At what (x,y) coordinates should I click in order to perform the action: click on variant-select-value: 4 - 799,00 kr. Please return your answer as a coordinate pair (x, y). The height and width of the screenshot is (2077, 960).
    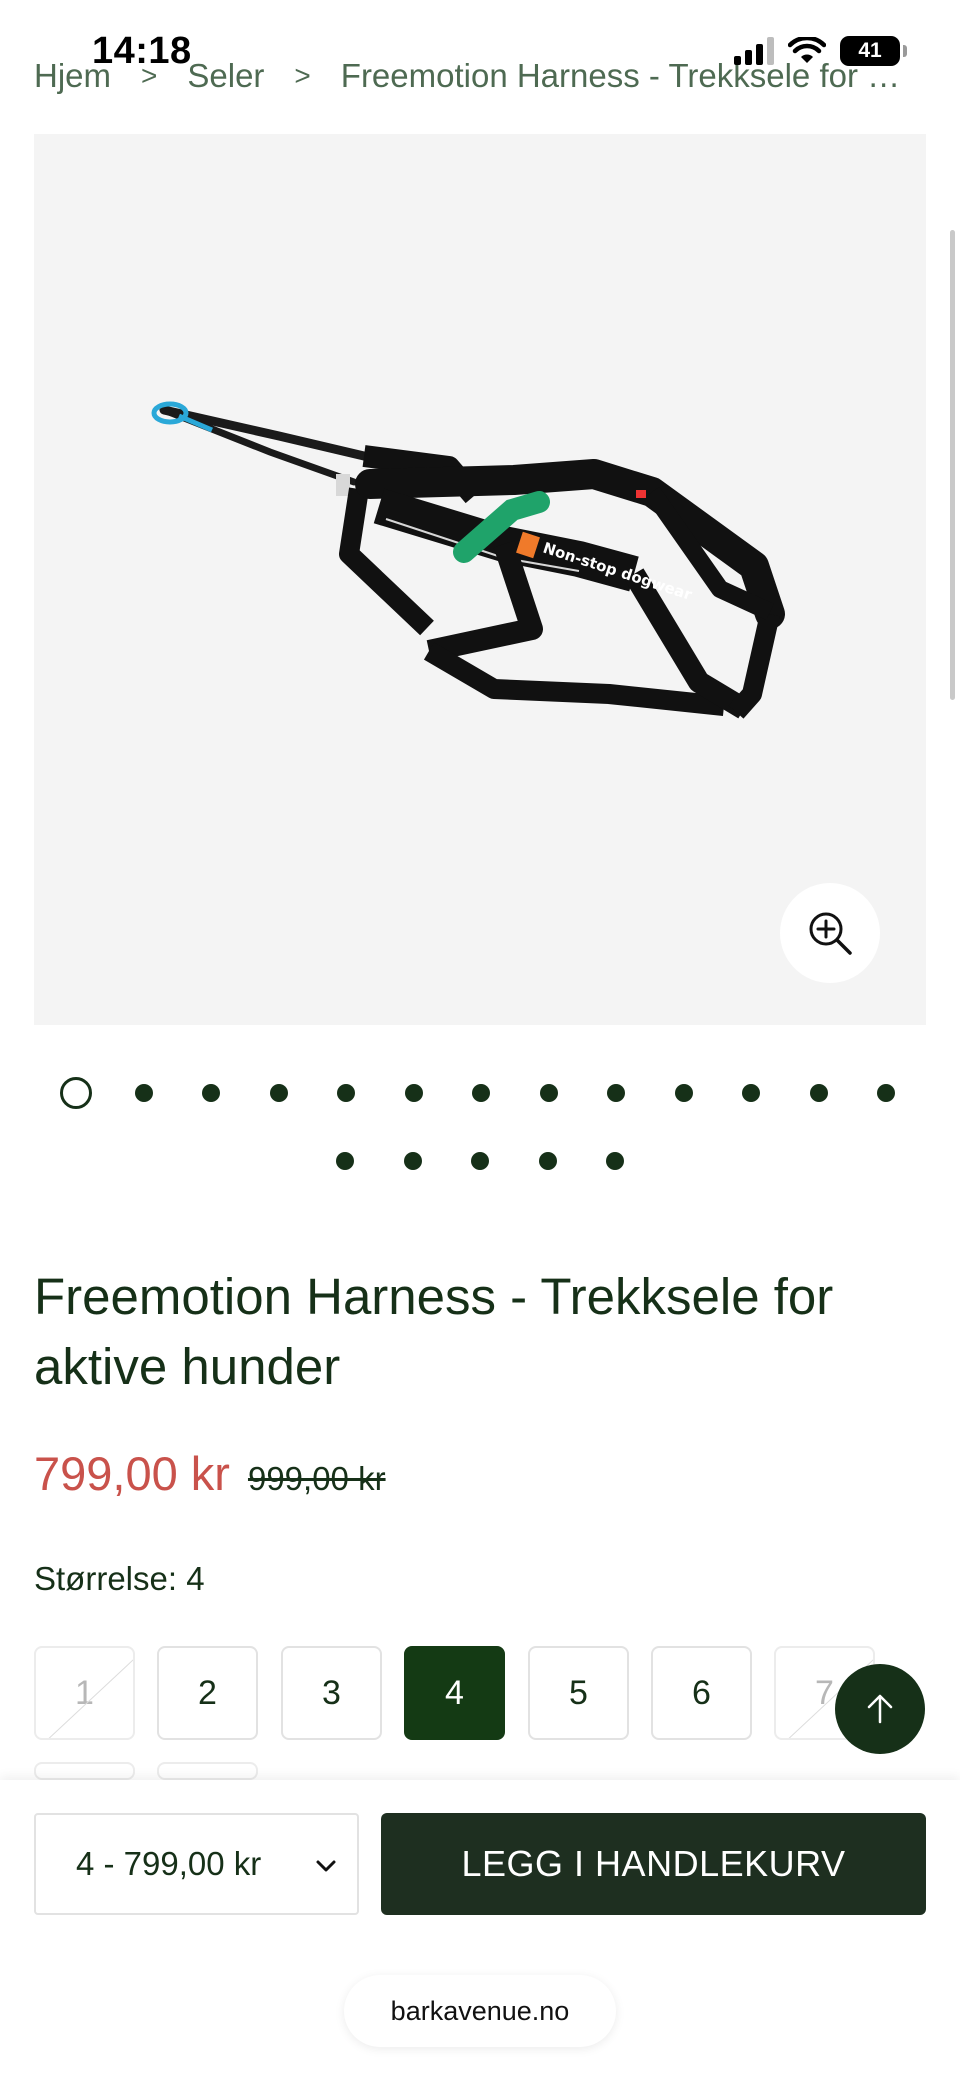
    Looking at the image, I should click on (169, 1863).